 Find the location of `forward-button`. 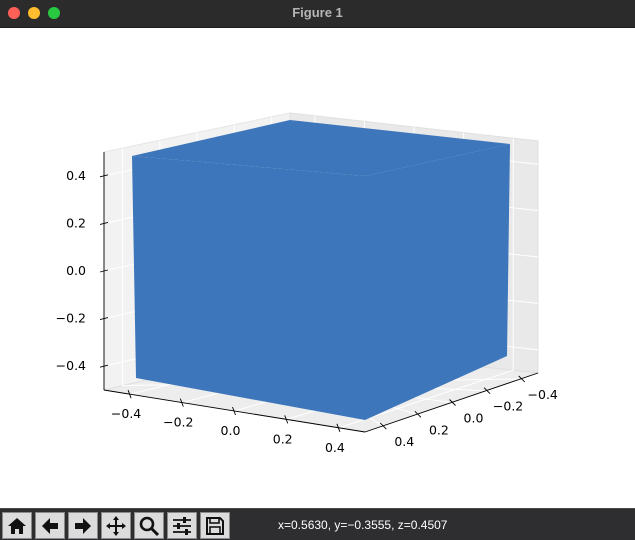

forward-button is located at coordinates (83, 525).